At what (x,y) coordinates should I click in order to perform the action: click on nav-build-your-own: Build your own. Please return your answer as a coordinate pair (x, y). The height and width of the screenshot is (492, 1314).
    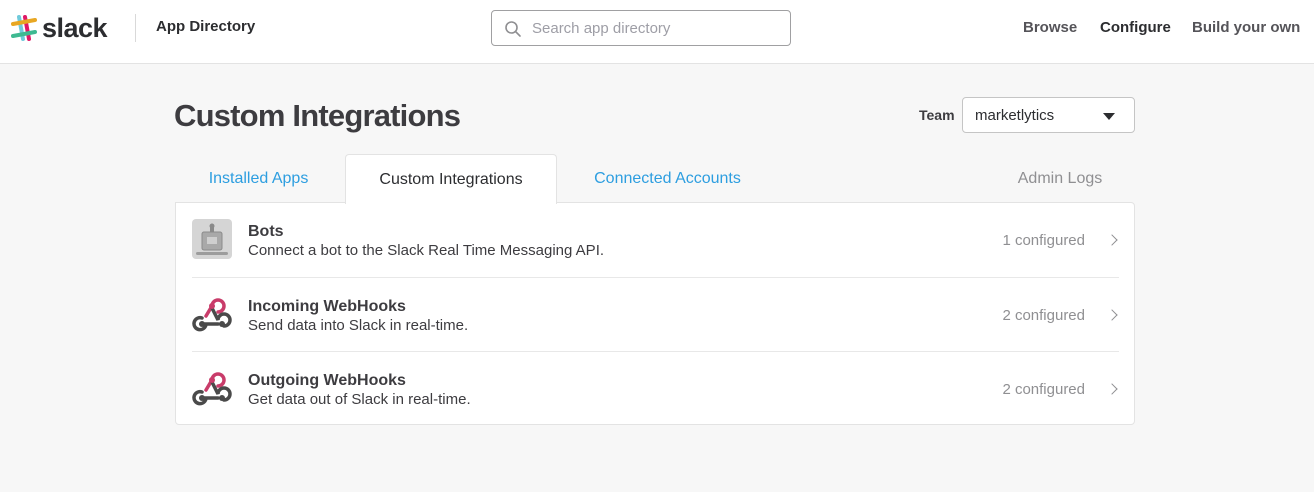
    Looking at the image, I should click on (1246, 27).